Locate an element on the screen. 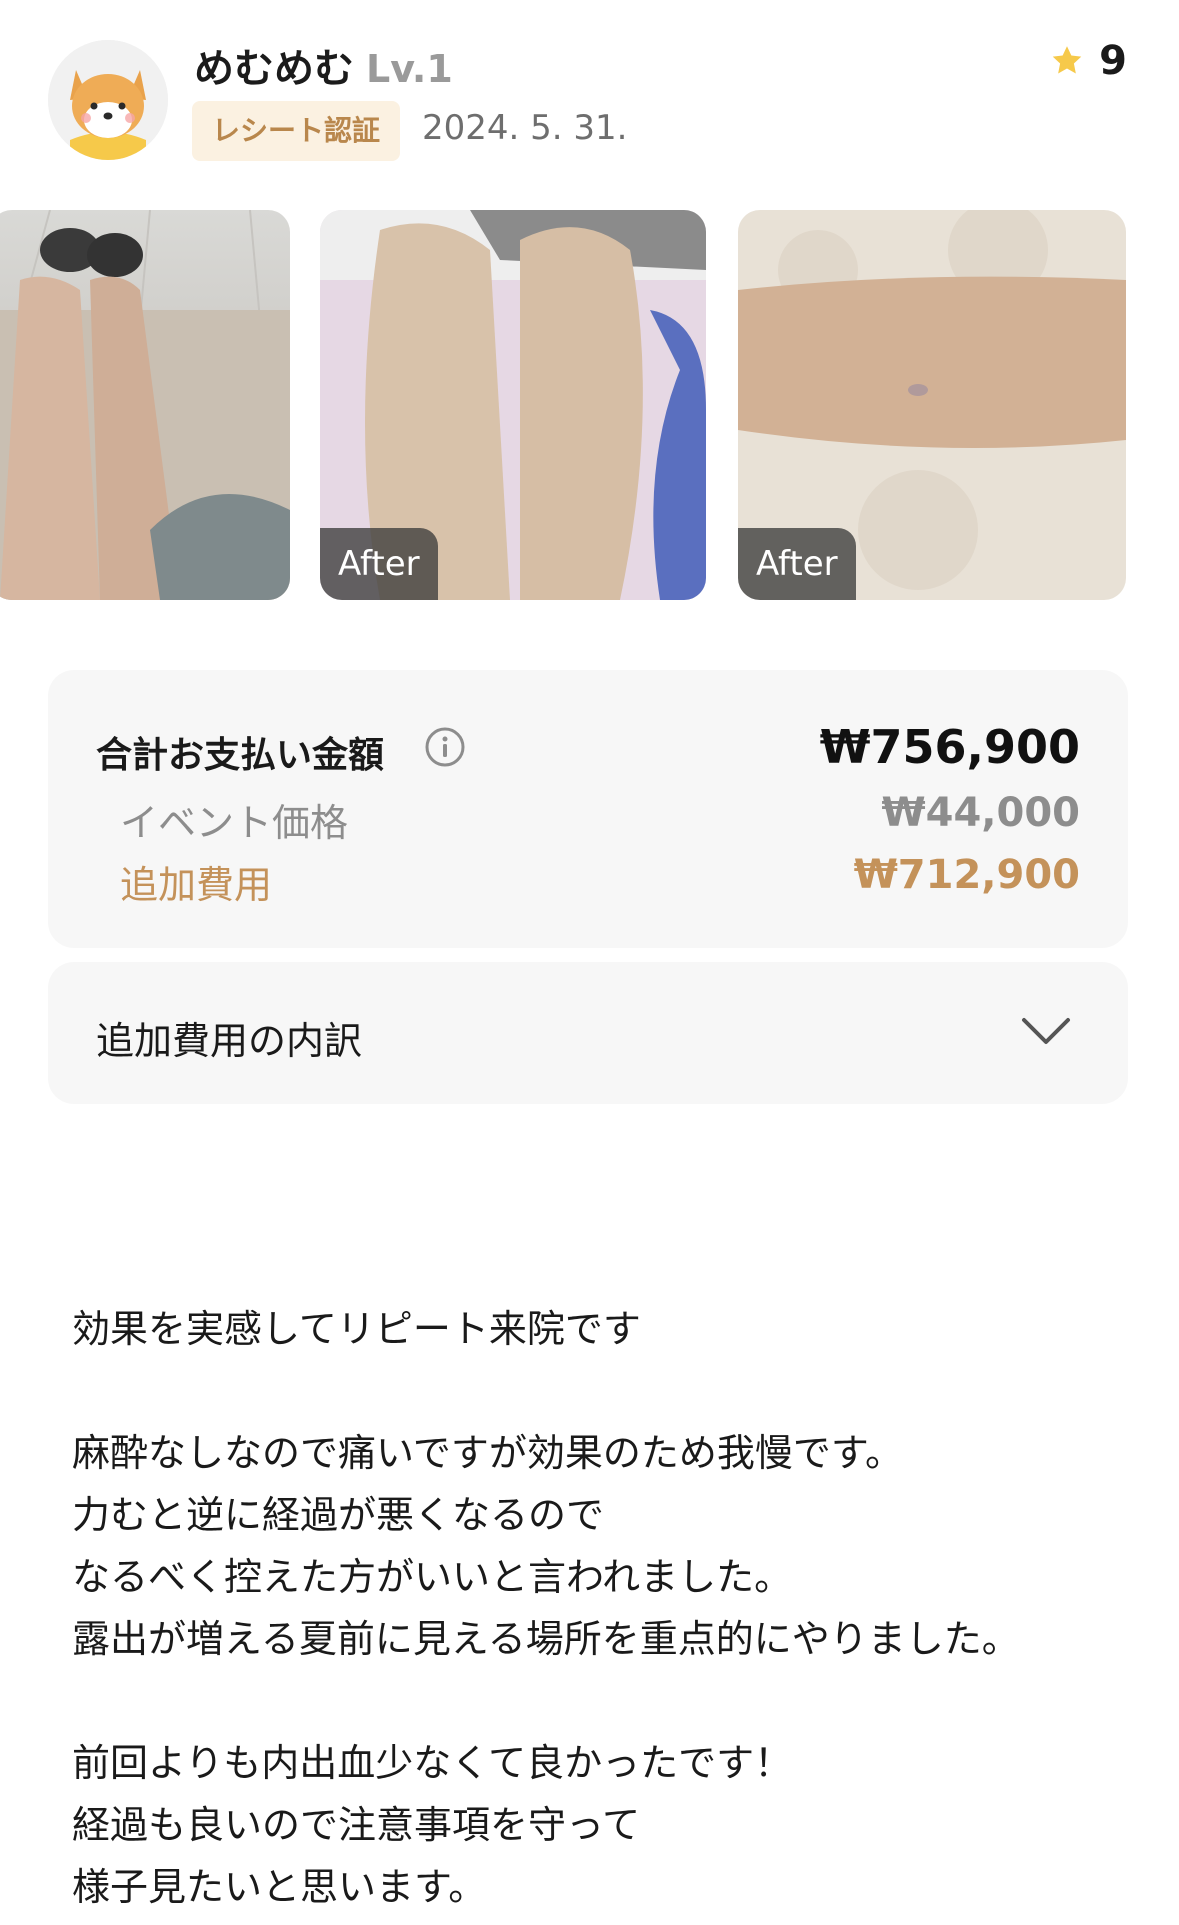 This screenshot has width=1179, height=1925. post-date: 2024. 5. 31. is located at coordinates (525, 128).